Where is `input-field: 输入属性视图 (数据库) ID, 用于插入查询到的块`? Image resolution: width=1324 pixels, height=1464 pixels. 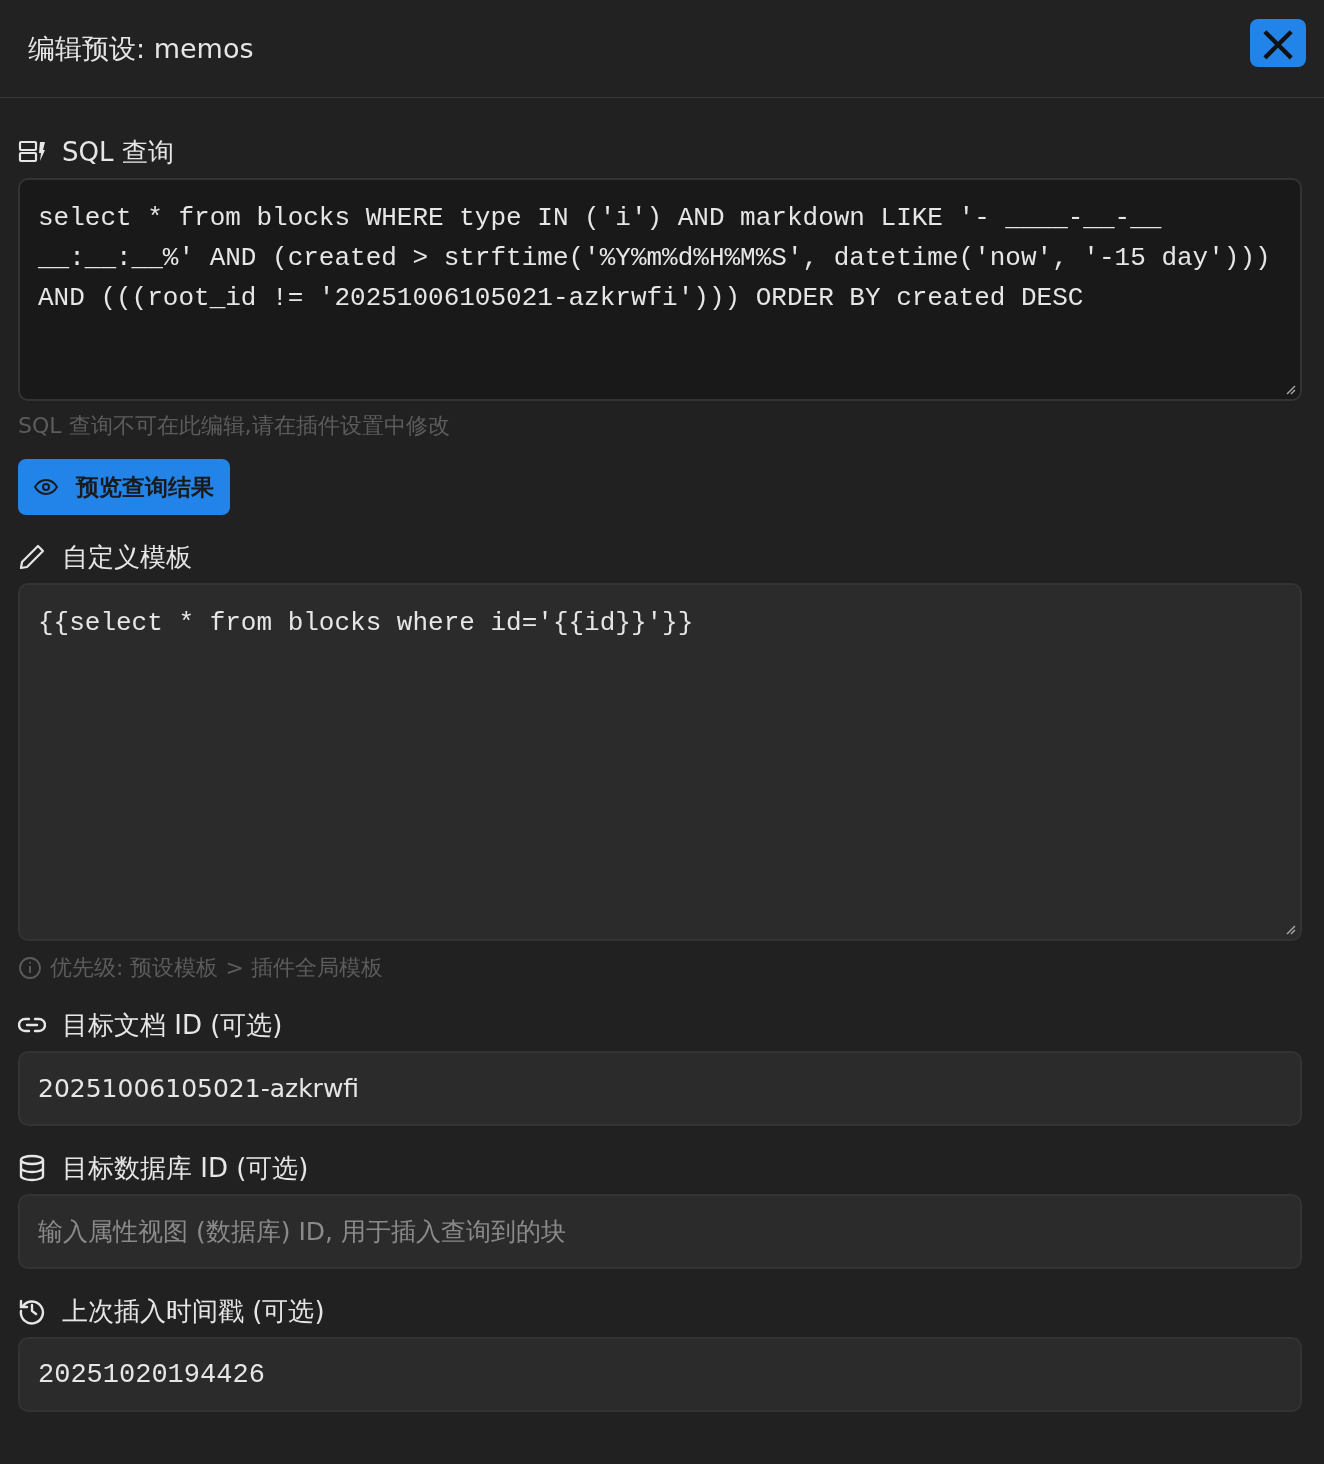 input-field: 输入属性视图 (数据库) ID, 用于插入查询到的块 is located at coordinates (660, 1231).